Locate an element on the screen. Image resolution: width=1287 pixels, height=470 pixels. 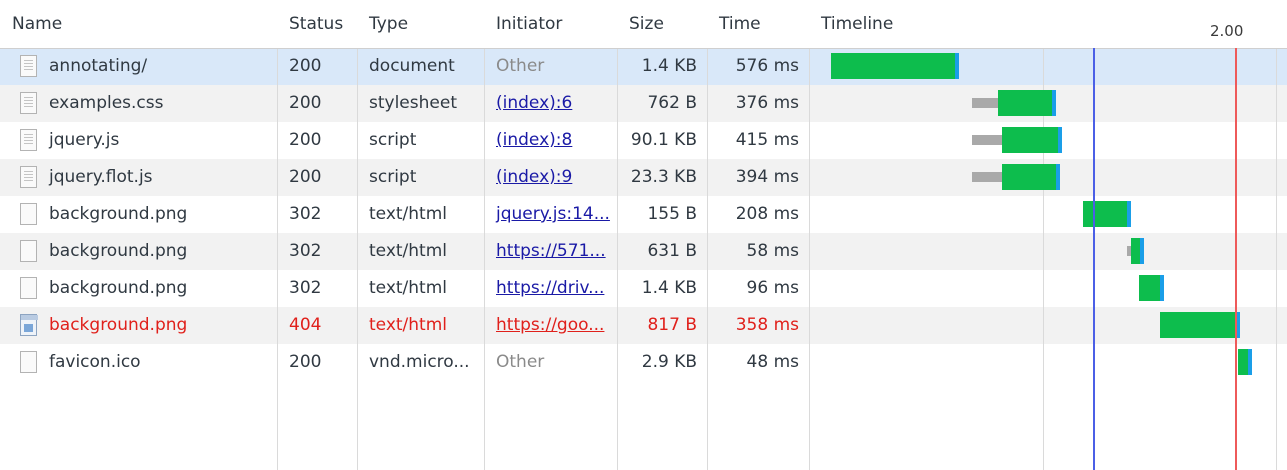
column-header-size: Size is located at coordinates (662, 24).